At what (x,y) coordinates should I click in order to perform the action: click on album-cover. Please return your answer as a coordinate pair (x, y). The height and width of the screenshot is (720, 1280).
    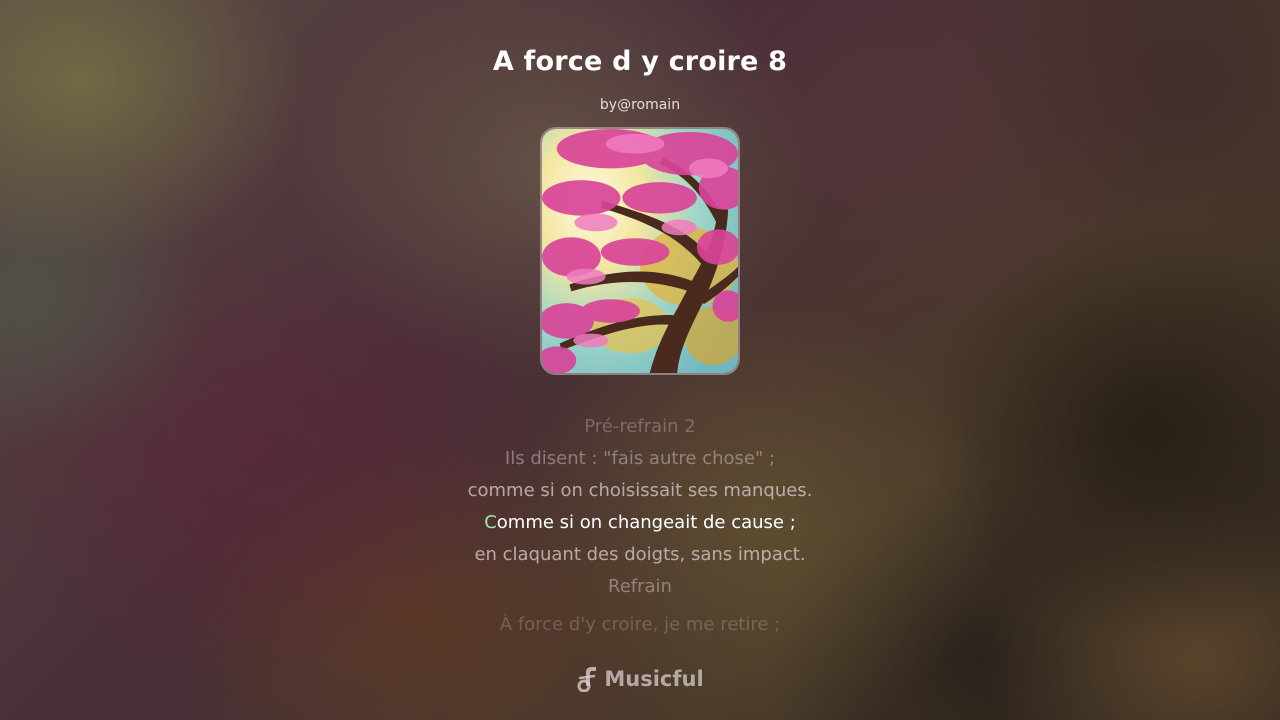
    Looking at the image, I should click on (640, 251).